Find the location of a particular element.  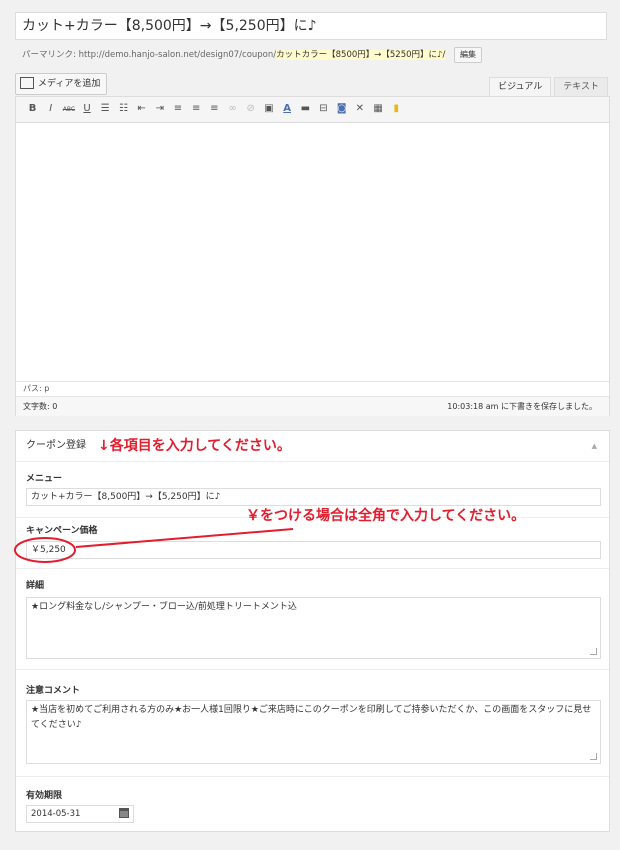

annotation-pointer-line is located at coordinates (184, 538).